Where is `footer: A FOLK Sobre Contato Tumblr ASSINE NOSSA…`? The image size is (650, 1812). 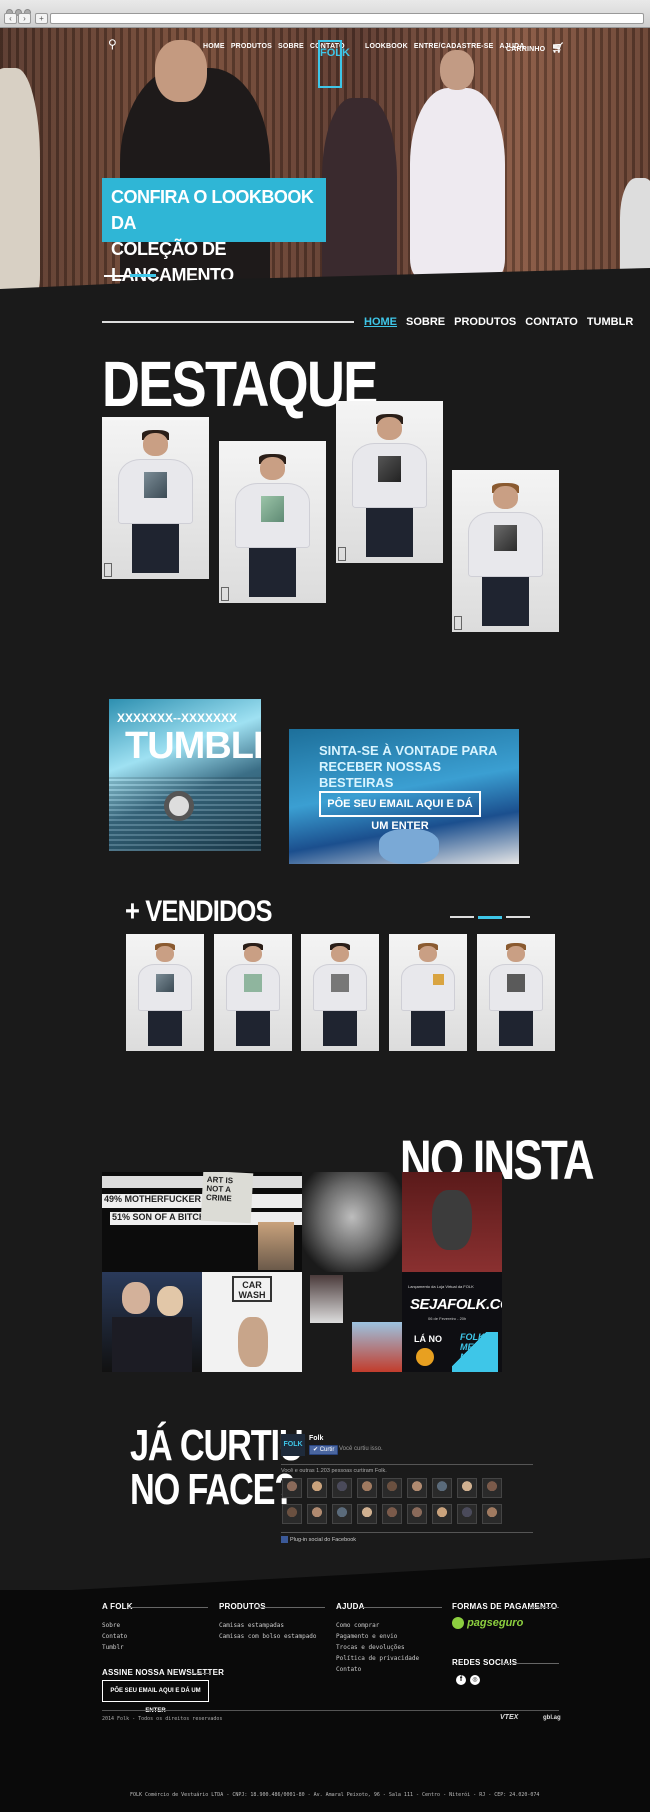
footer: A FOLK Sobre Contato Tumblr ASSINE NOSSA… is located at coordinates (325, 1701).